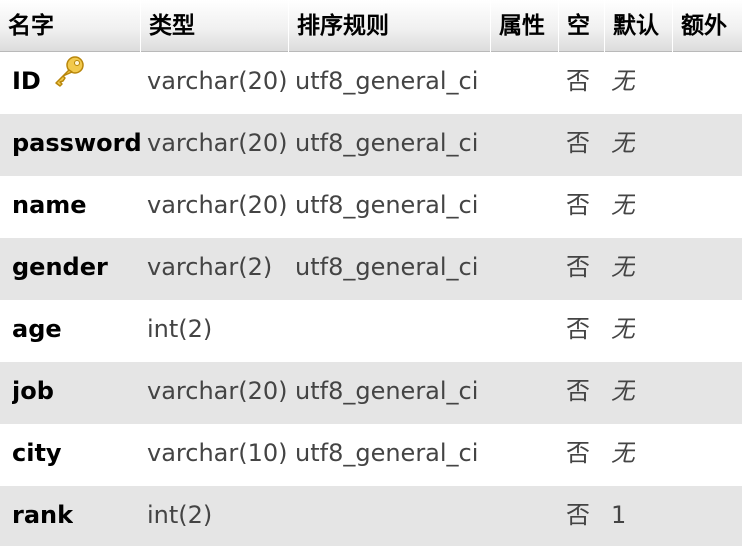 The width and height of the screenshot is (742, 546). I want to click on table-row: name varchar(20) utf8_general_ci 否 无, so click(371, 207).